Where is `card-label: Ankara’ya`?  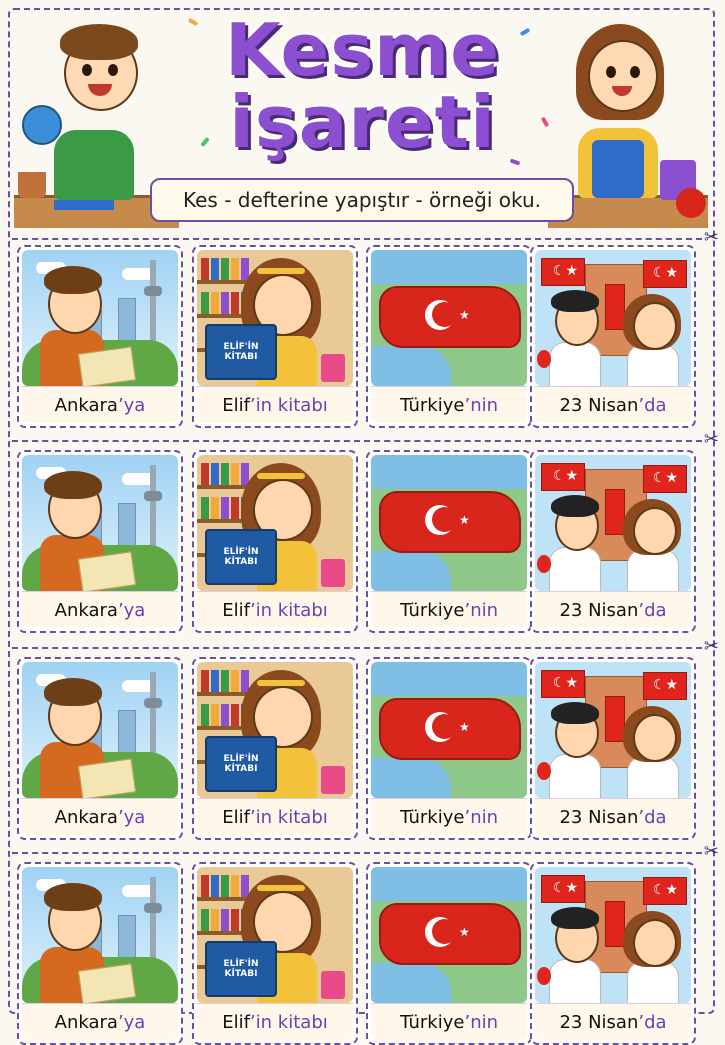 card-label: Ankara’ya is located at coordinates (100, 1021).